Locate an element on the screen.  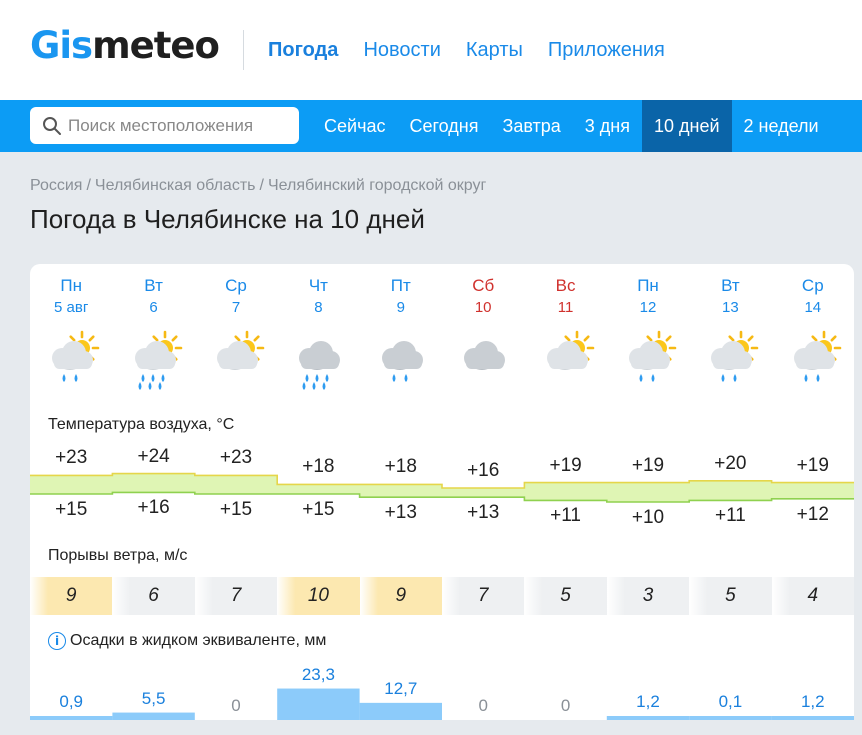
temperature-label: Температура воздуха, °C is located at coordinates (141, 424).